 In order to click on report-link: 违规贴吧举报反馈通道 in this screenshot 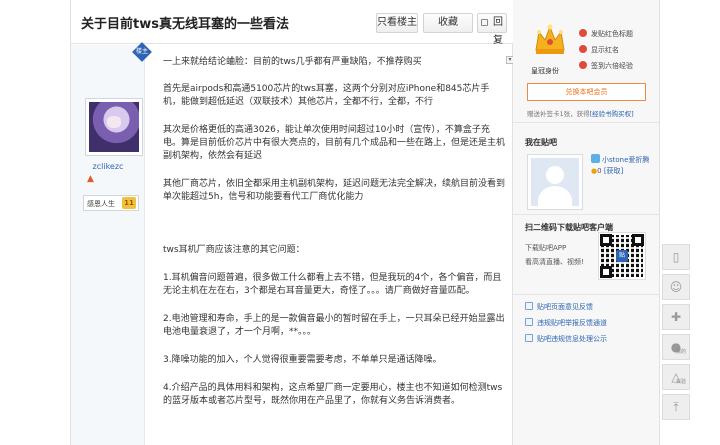, I will do `click(566, 323)`.